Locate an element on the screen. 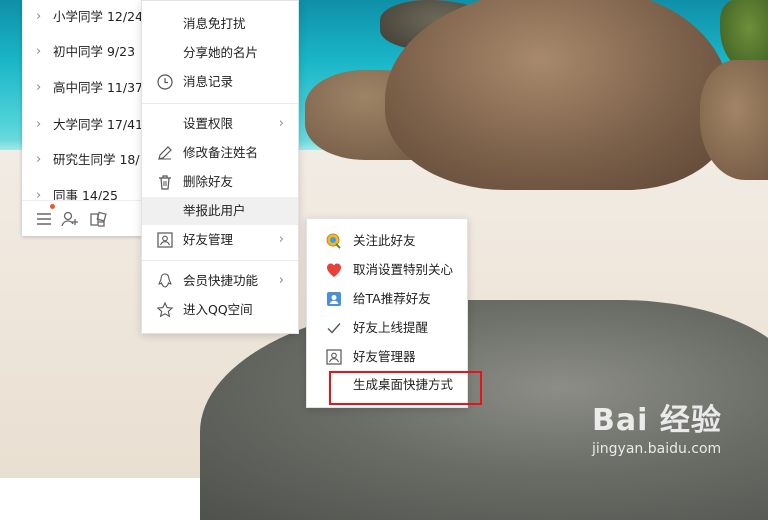 This screenshot has width=768, height=520. menu-item-mute: 消息免打扰 is located at coordinates (220, 24).